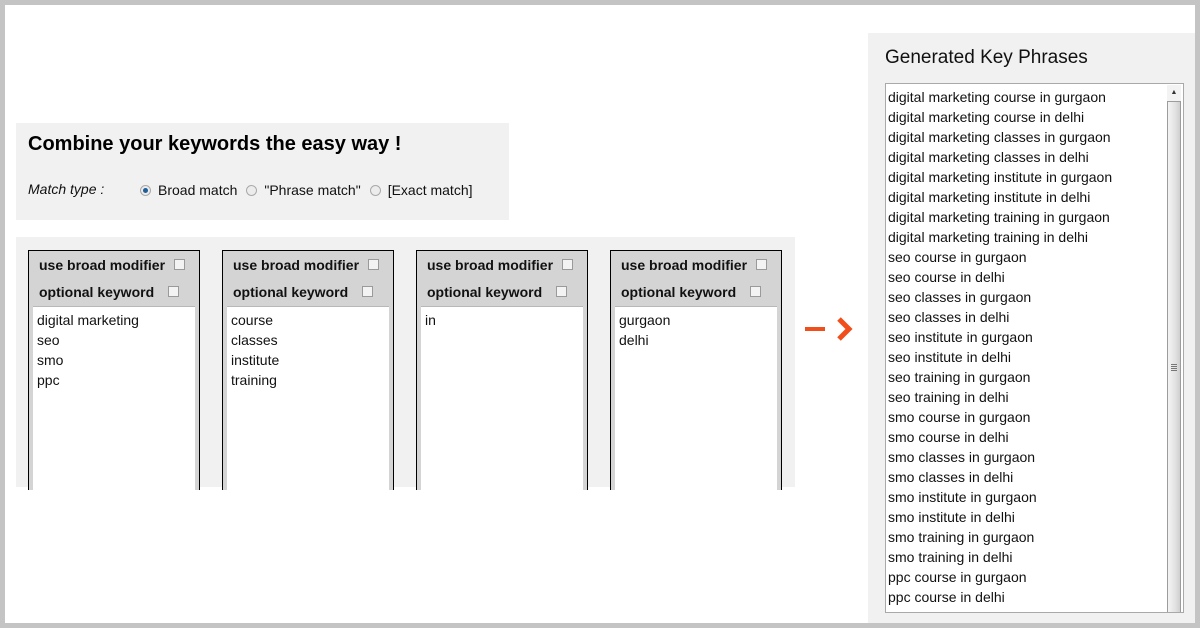 The image size is (1200, 628). I want to click on phrase-line: digital marketing classes in delhi, so click(988, 157).